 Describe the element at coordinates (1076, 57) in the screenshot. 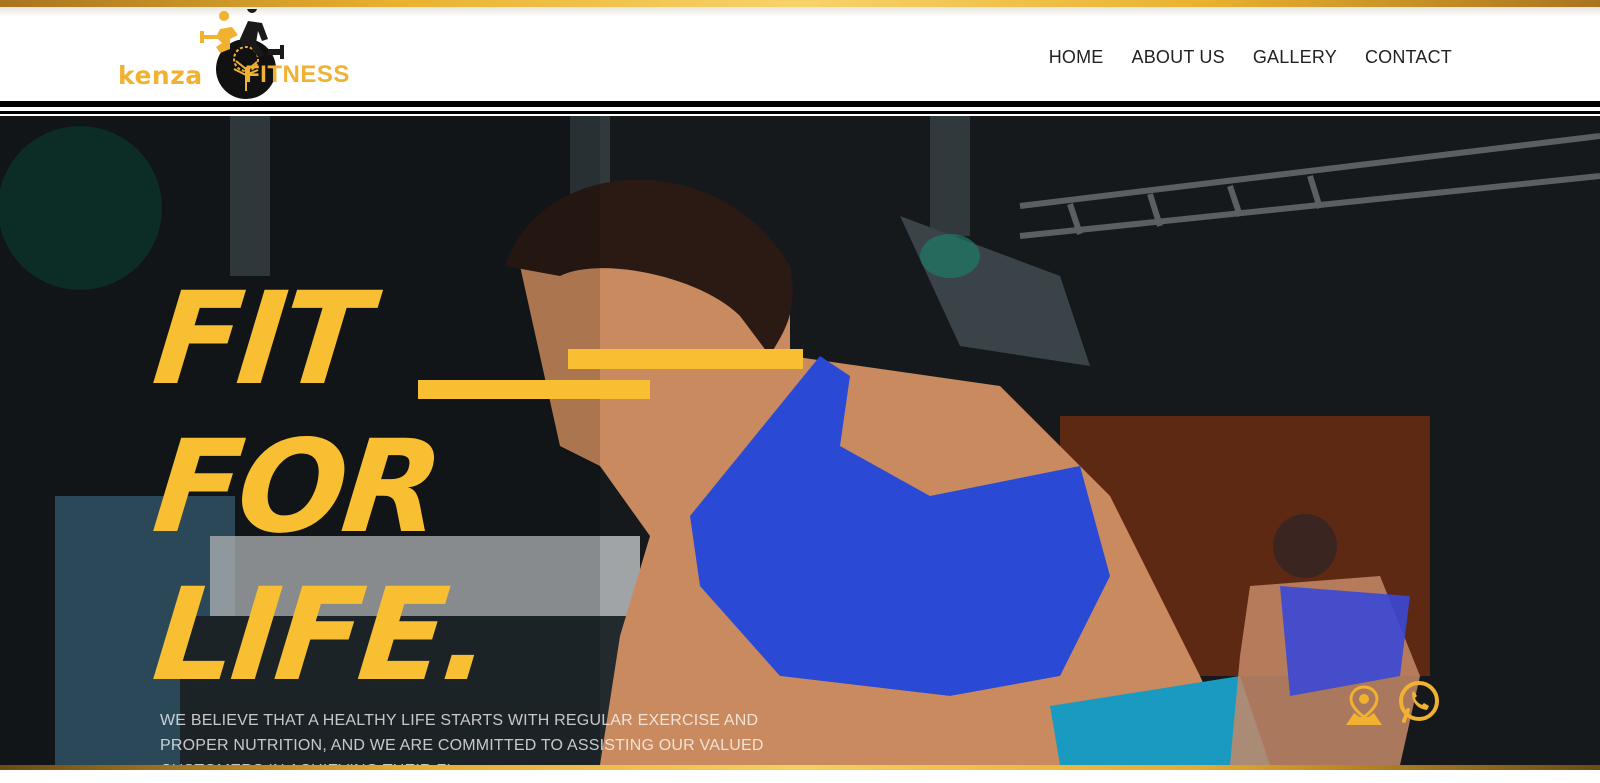

I see `nav-home: HOME` at that location.